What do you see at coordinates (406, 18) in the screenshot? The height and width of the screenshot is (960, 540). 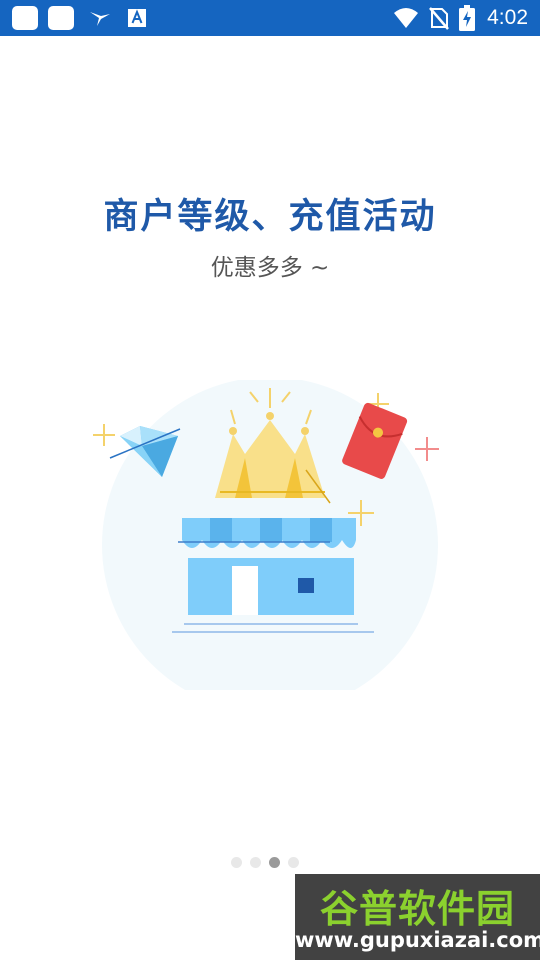 I see `wifi-icon` at bounding box center [406, 18].